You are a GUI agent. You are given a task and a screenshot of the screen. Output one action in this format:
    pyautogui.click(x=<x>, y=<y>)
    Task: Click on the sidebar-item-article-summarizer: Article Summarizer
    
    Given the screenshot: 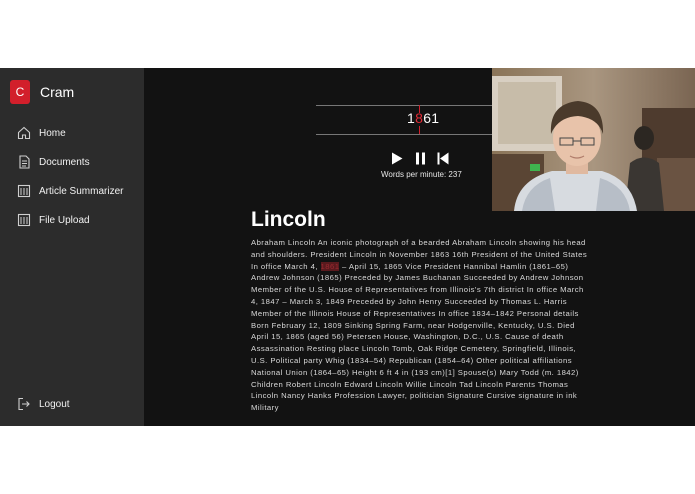 What is the action you would take?
    pyautogui.click(x=70, y=191)
    